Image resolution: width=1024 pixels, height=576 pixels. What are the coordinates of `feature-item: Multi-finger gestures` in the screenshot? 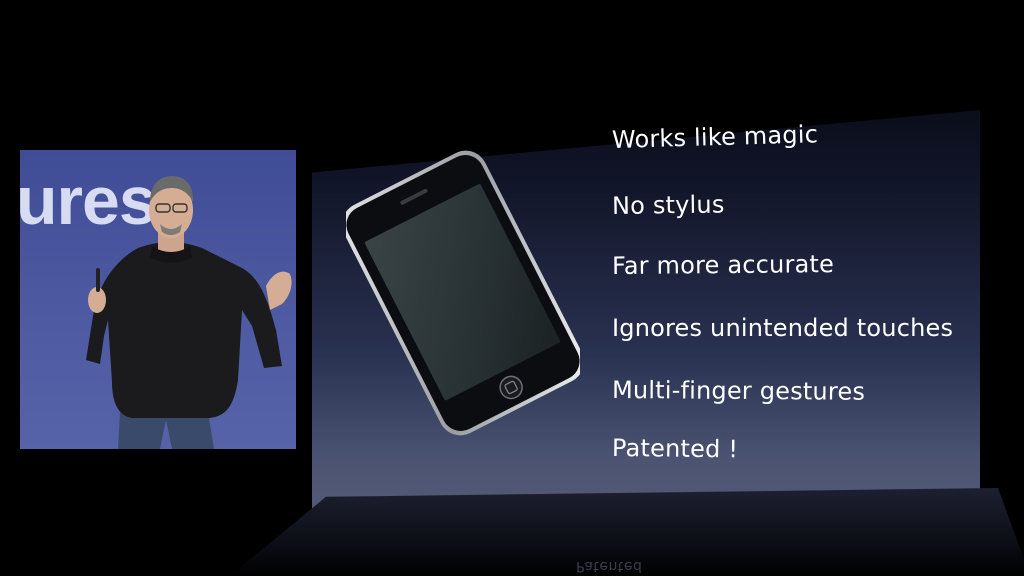 It's located at (738, 391).